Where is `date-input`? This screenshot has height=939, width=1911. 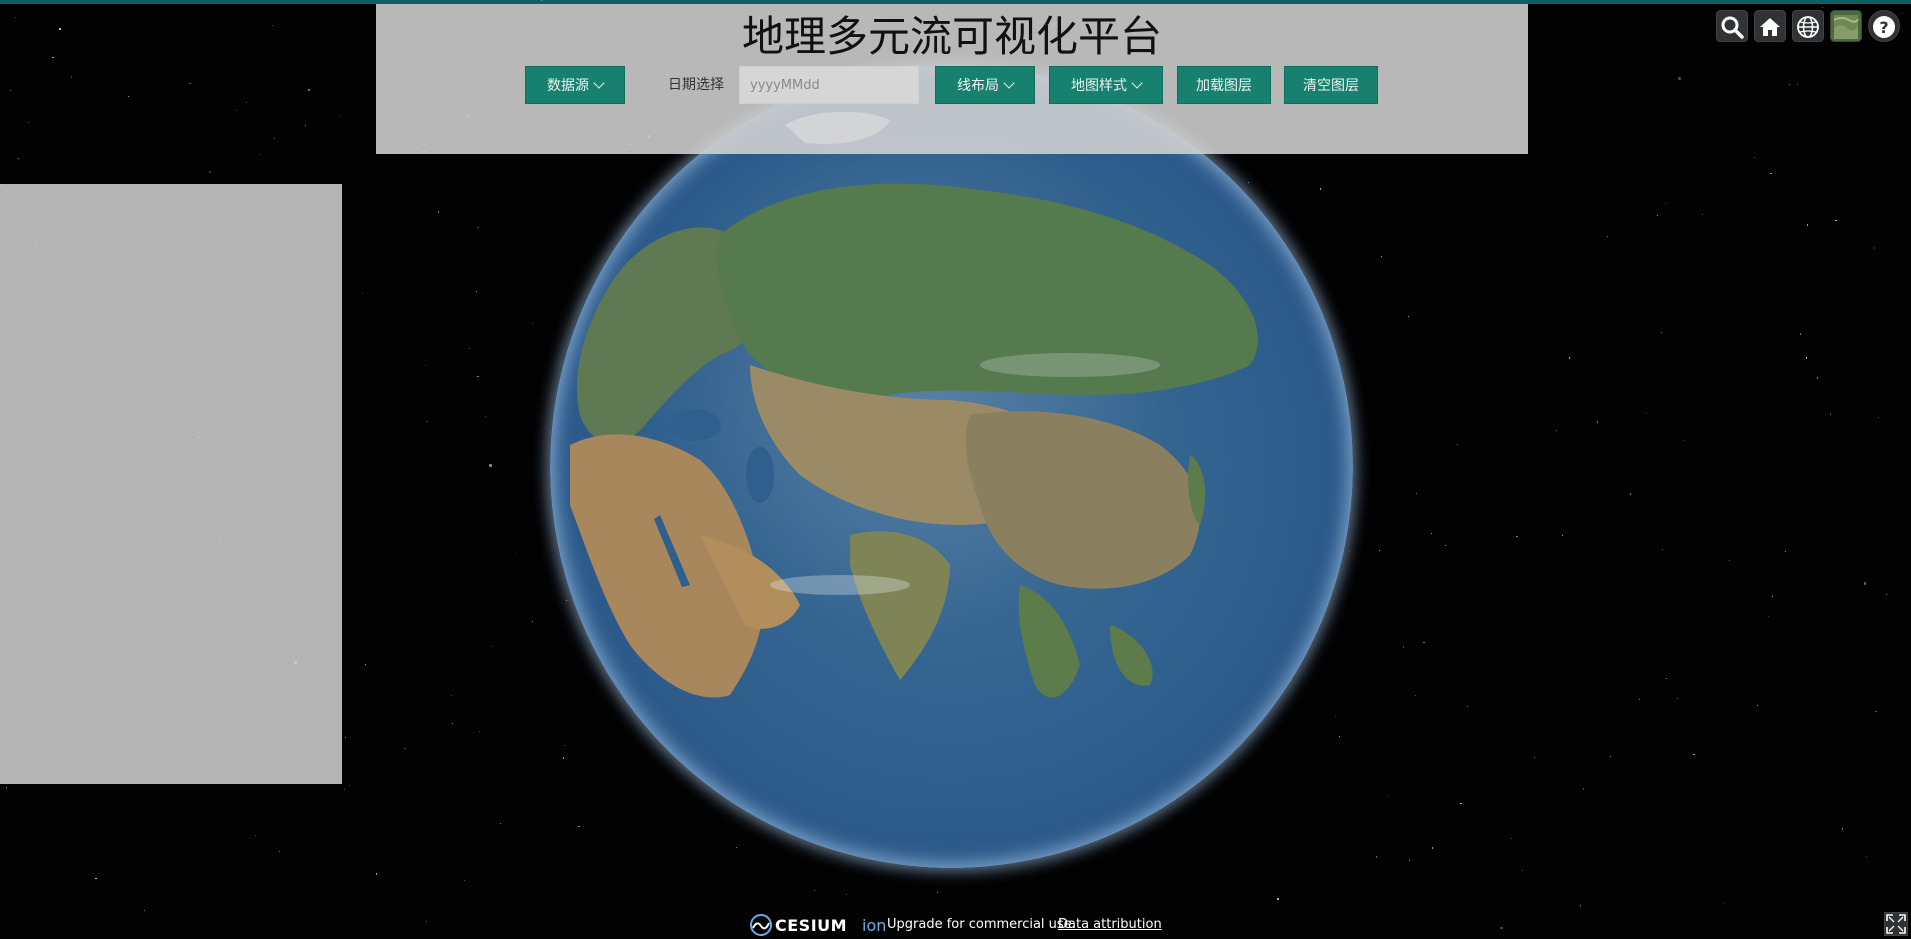
date-input is located at coordinates (829, 85).